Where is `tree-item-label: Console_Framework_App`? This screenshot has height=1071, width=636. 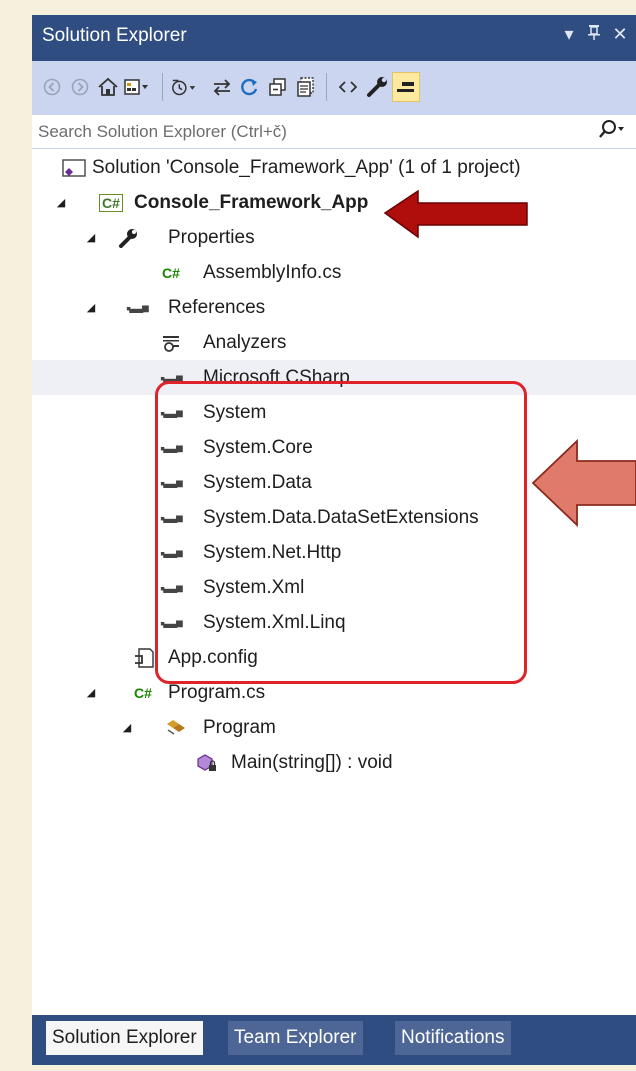
tree-item-label: Console_Framework_App is located at coordinates (251, 202).